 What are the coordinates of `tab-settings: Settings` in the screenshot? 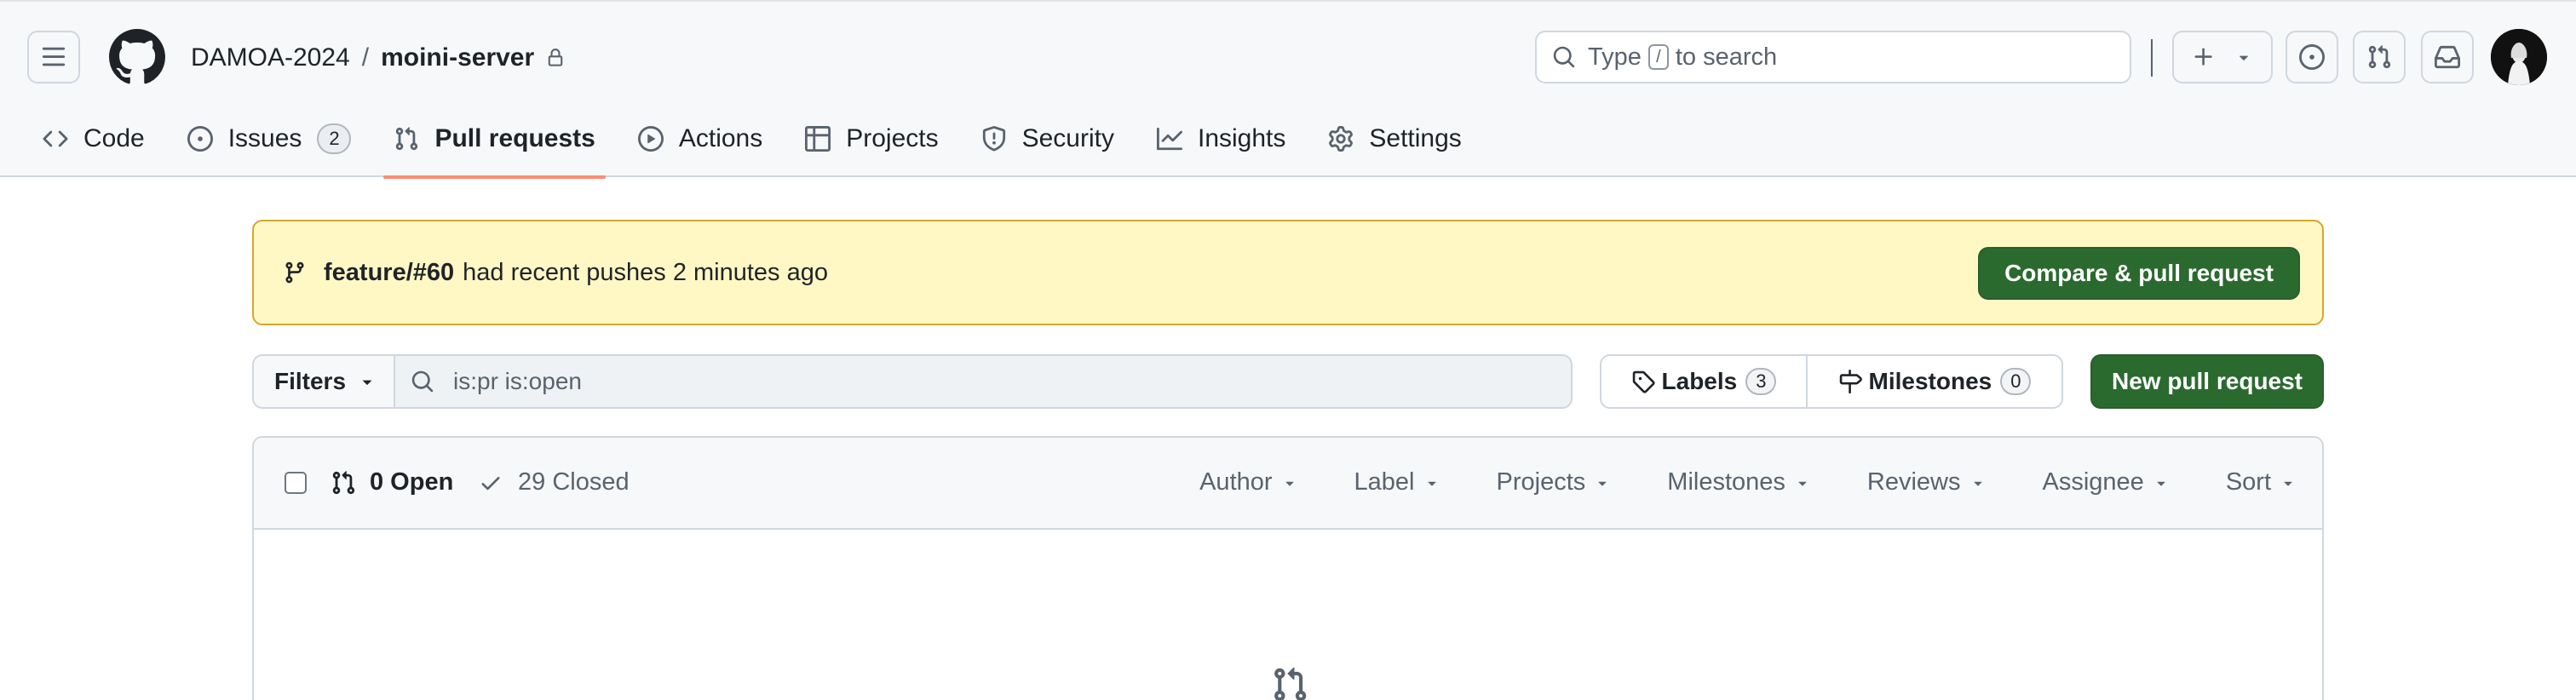 It's located at (1395, 138).